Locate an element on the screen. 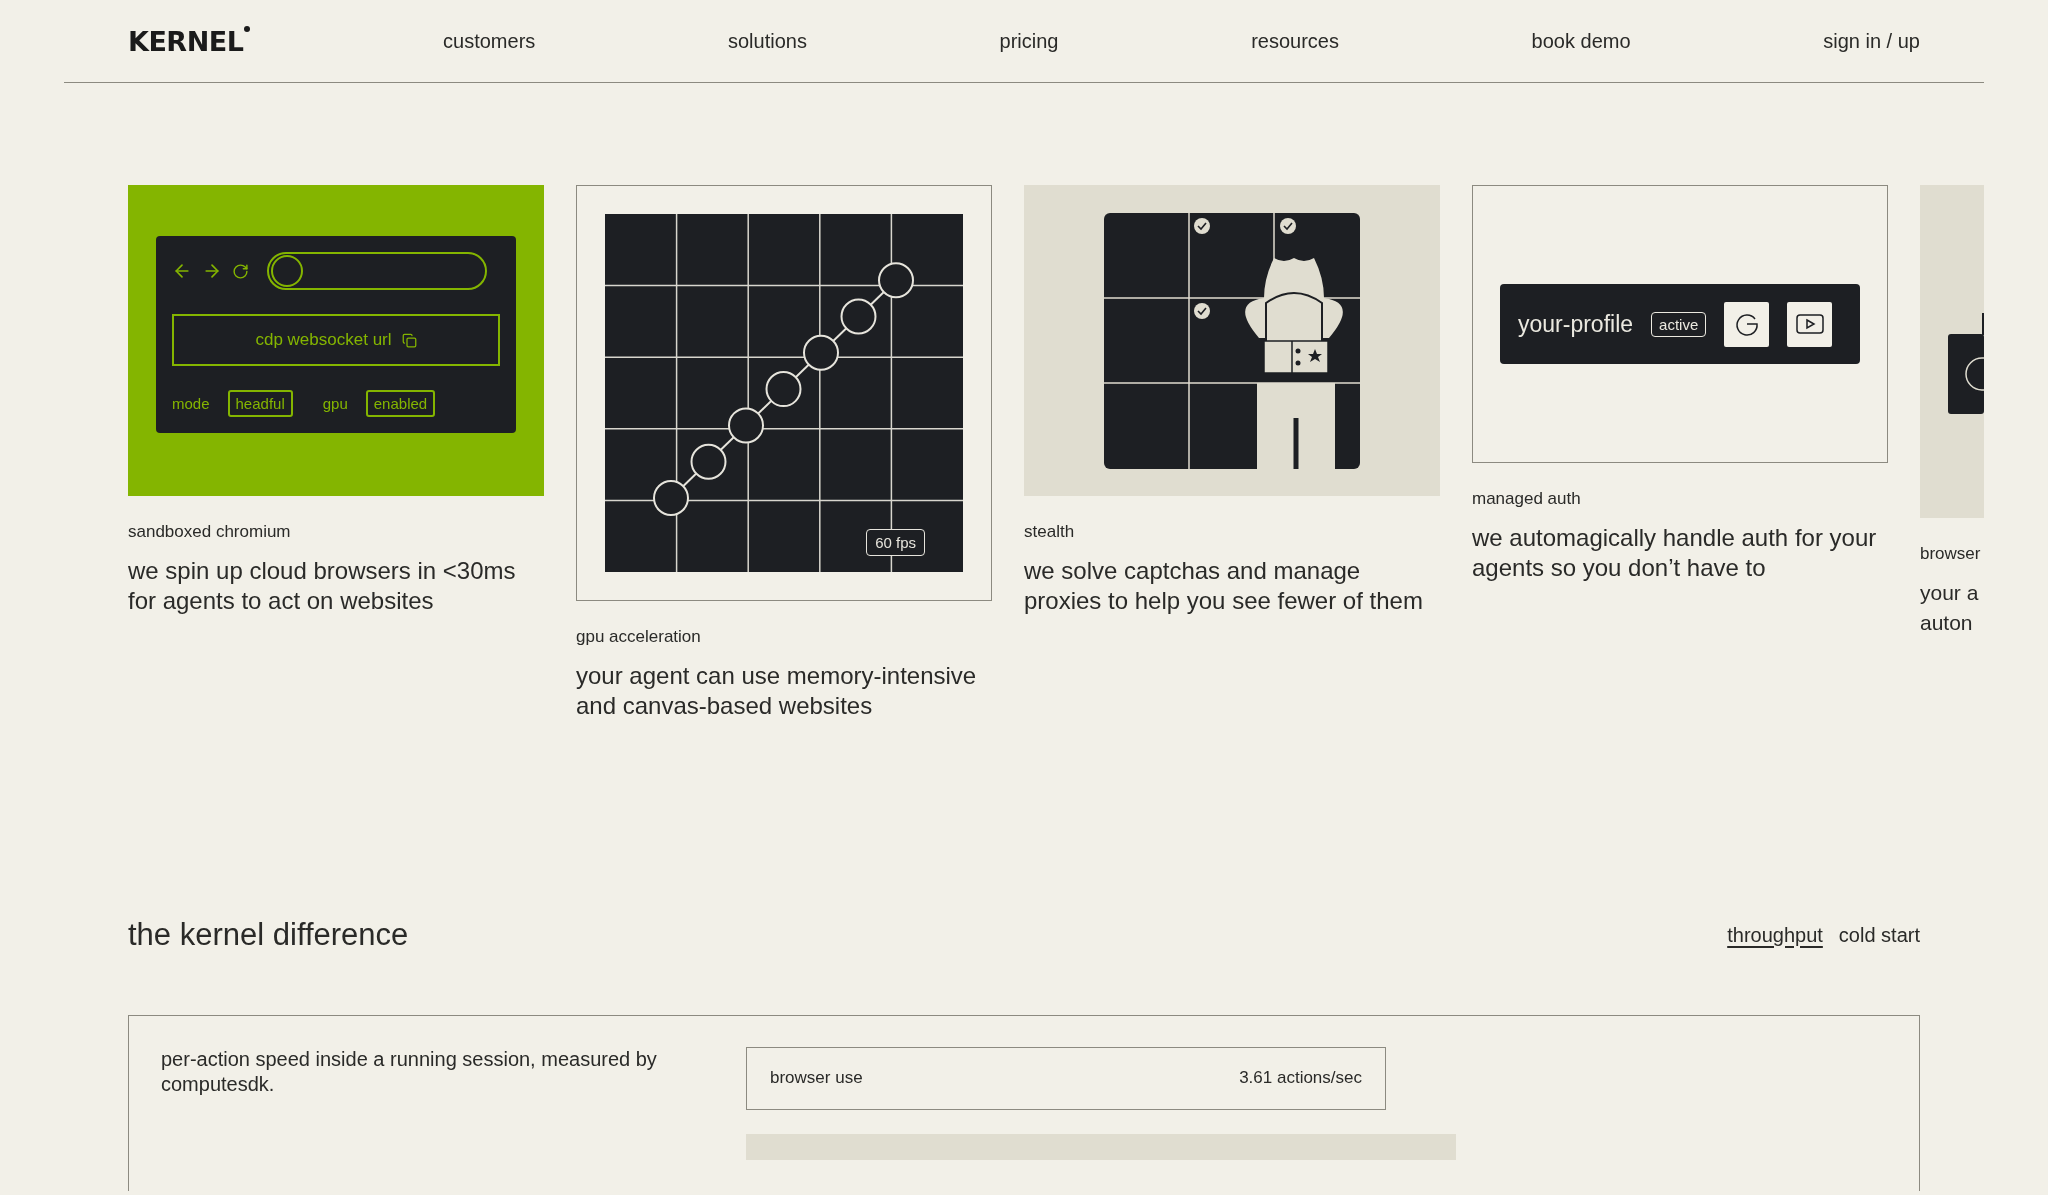  nav-link: sign in / up is located at coordinates (1871, 41).